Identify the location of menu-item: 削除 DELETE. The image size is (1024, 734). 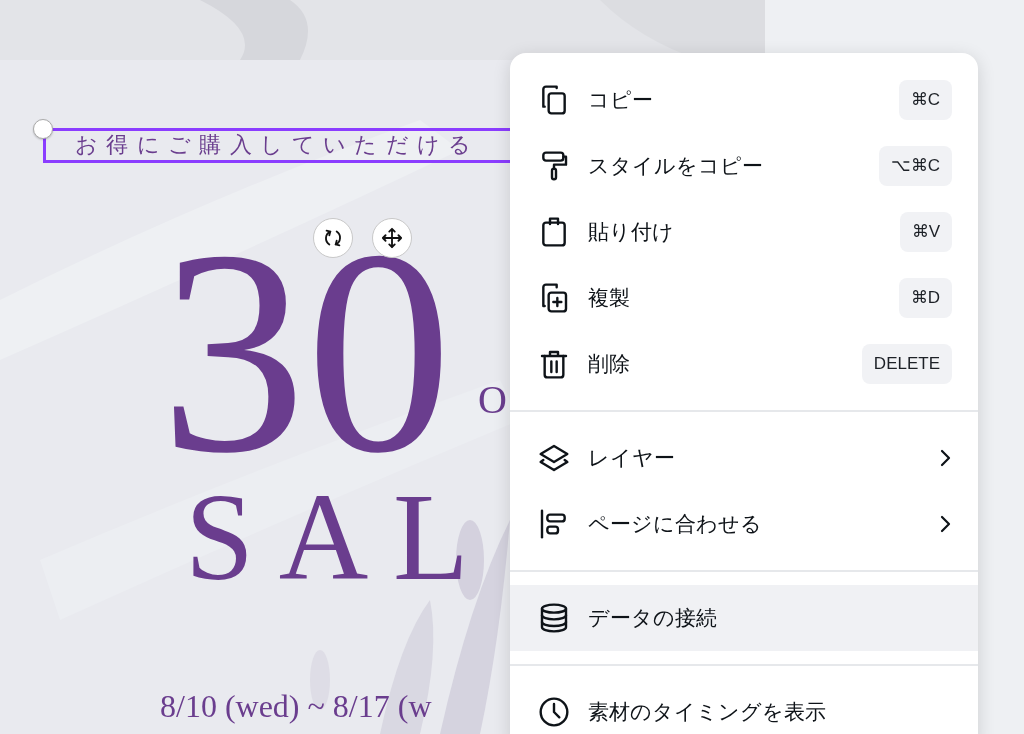
(744, 364).